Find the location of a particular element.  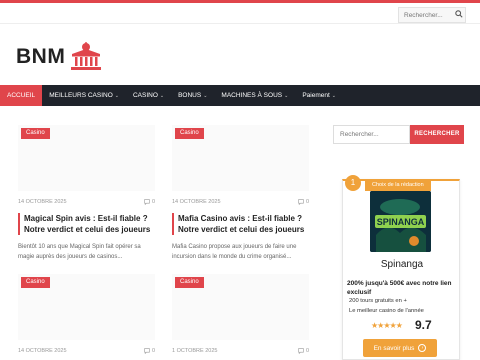

feature-item: 200 tours gratuits en + is located at coordinates (378, 301).